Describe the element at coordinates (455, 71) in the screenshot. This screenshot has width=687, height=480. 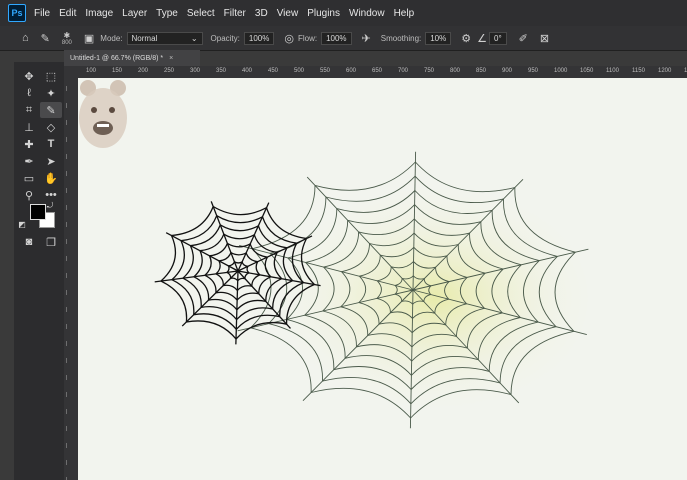
I see `ruler-label: 800` at that location.